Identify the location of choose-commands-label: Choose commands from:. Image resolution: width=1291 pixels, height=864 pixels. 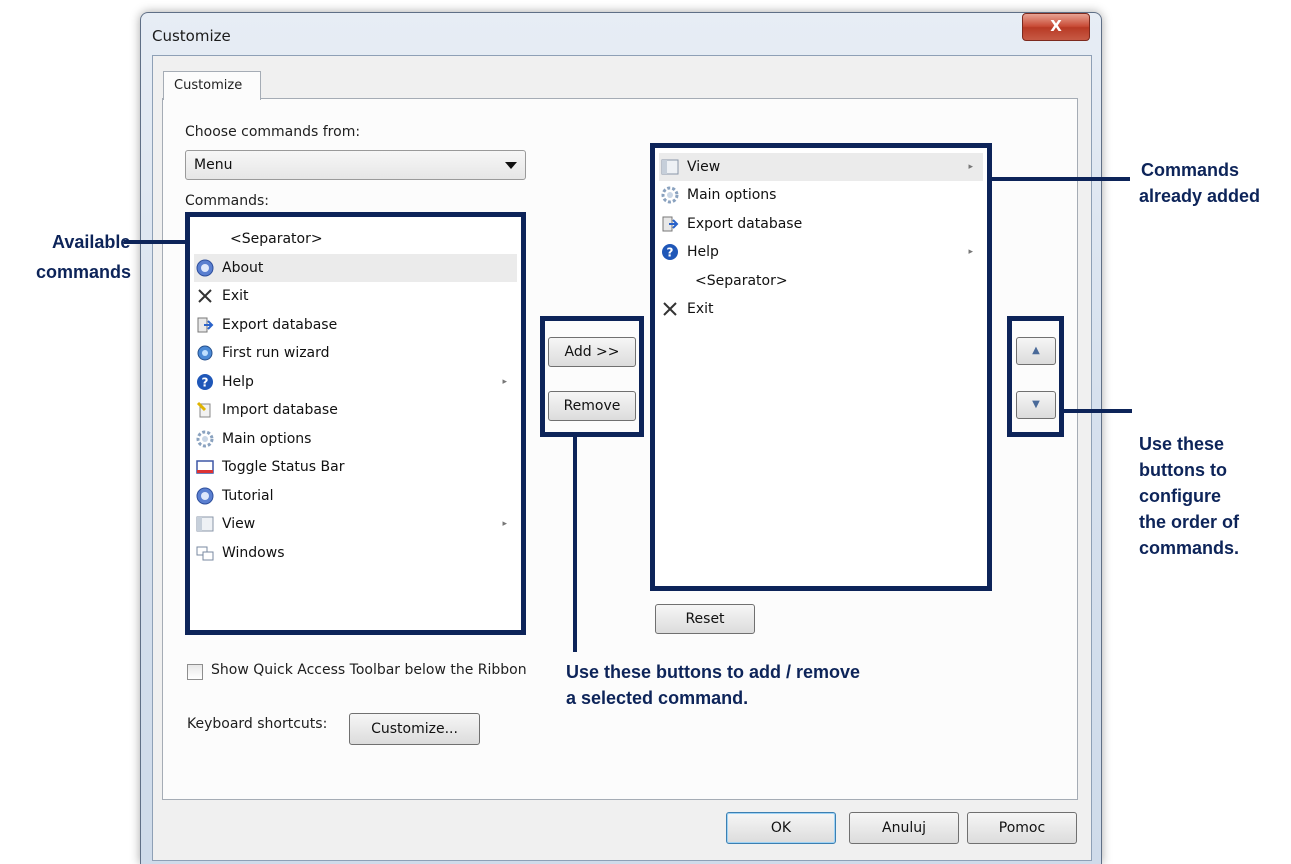
(273, 132).